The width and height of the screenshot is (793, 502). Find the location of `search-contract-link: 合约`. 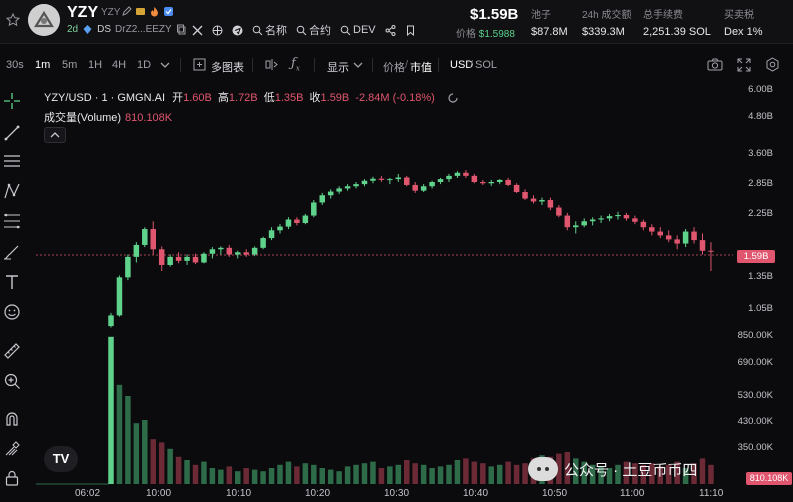

search-contract-link: 合约 is located at coordinates (313, 30).